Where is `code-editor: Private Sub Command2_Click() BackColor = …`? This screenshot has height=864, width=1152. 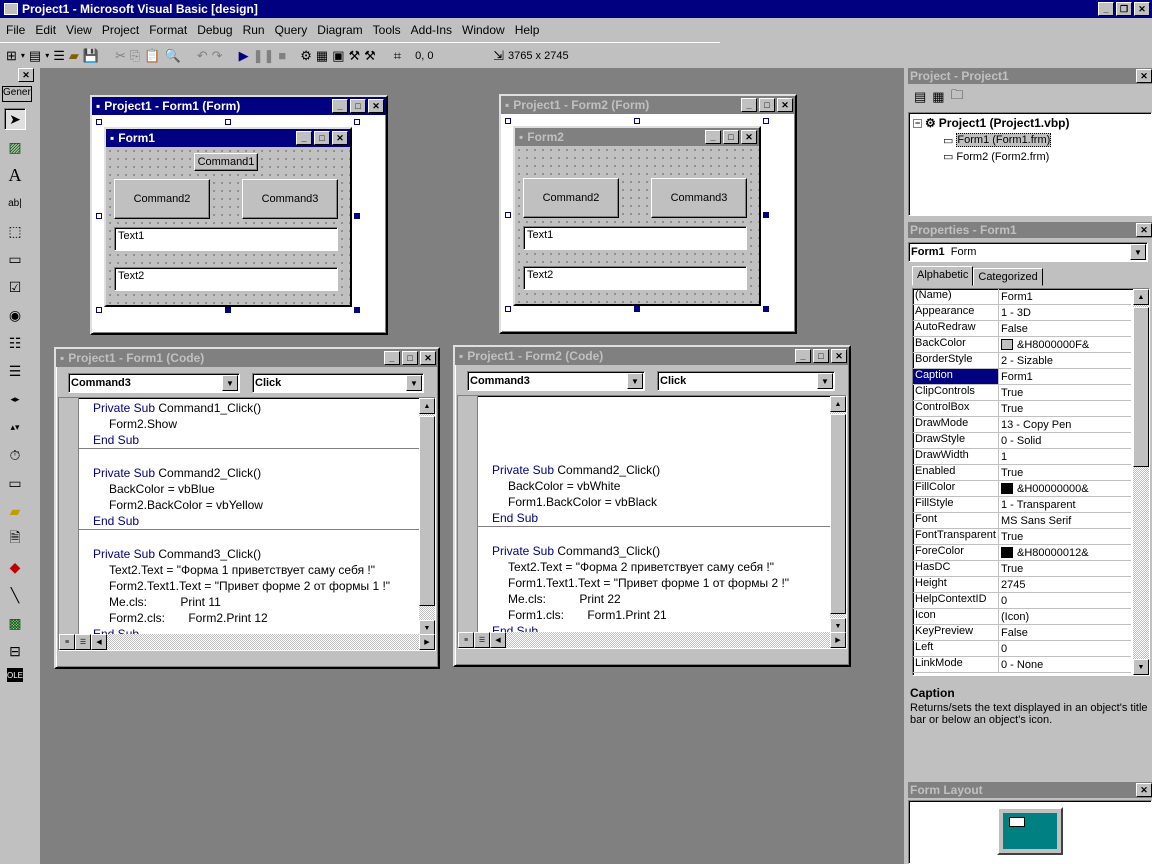 code-editor: Private Sub Command2_Click() BackColor = … is located at coordinates (652, 522).